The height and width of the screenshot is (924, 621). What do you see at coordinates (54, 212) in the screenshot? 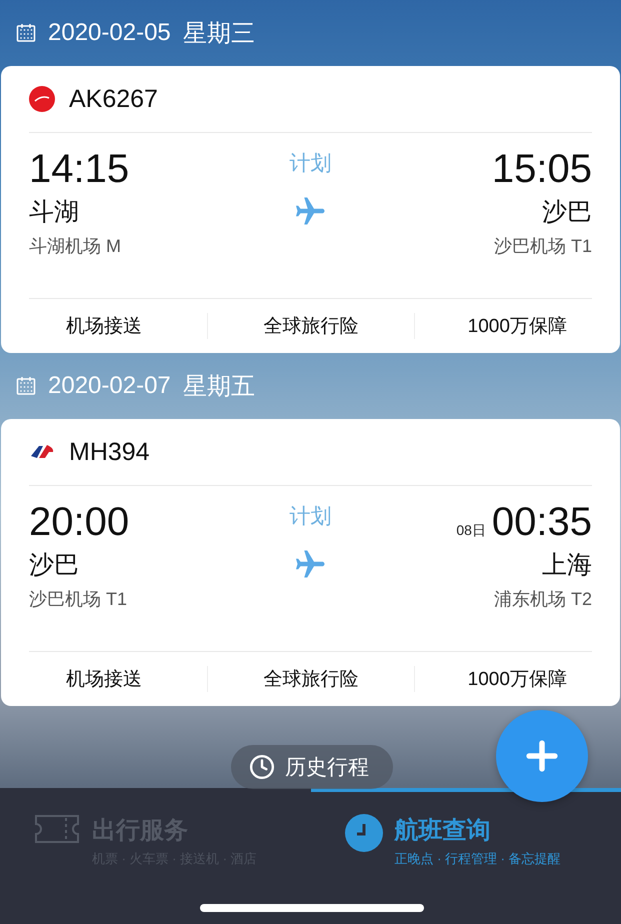
I see `departure-city: 斗湖` at bounding box center [54, 212].